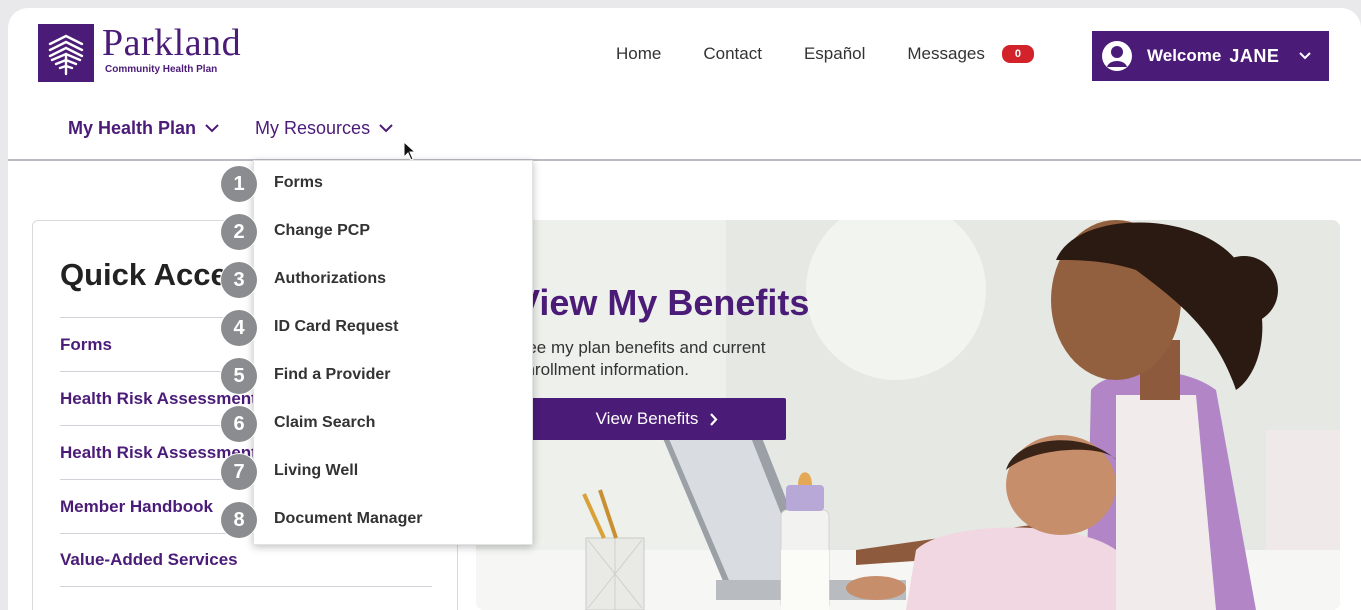  Describe the element at coordinates (324, 423) in the screenshot. I see `dropdown-item-claim-search: Claim Search` at that location.